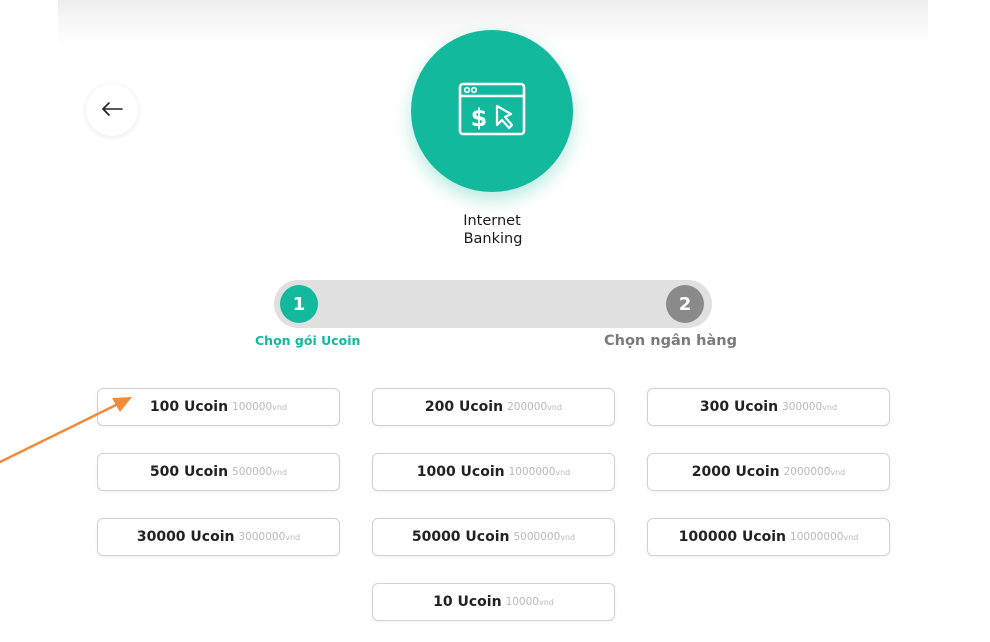 The image size is (990, 642). Describe the element at coordinates (670, 341) in the screenshot. I see `step-2-label: Chọn ngân hàng` at that location.